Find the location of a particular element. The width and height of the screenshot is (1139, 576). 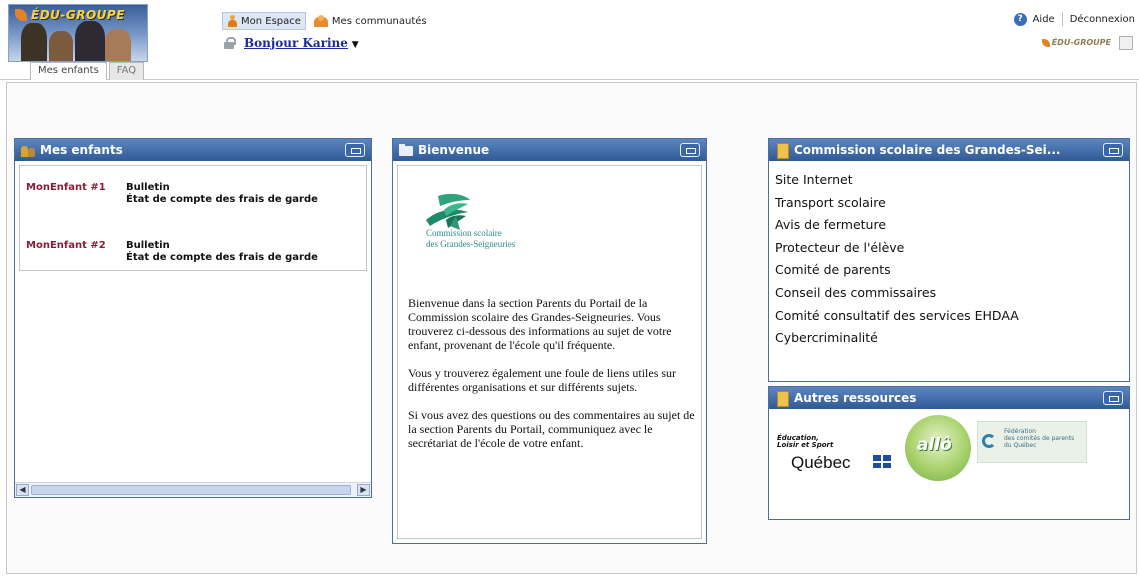

link-conseil-commissaires: Conseil des commissaires is located at coordinates (897, 293).